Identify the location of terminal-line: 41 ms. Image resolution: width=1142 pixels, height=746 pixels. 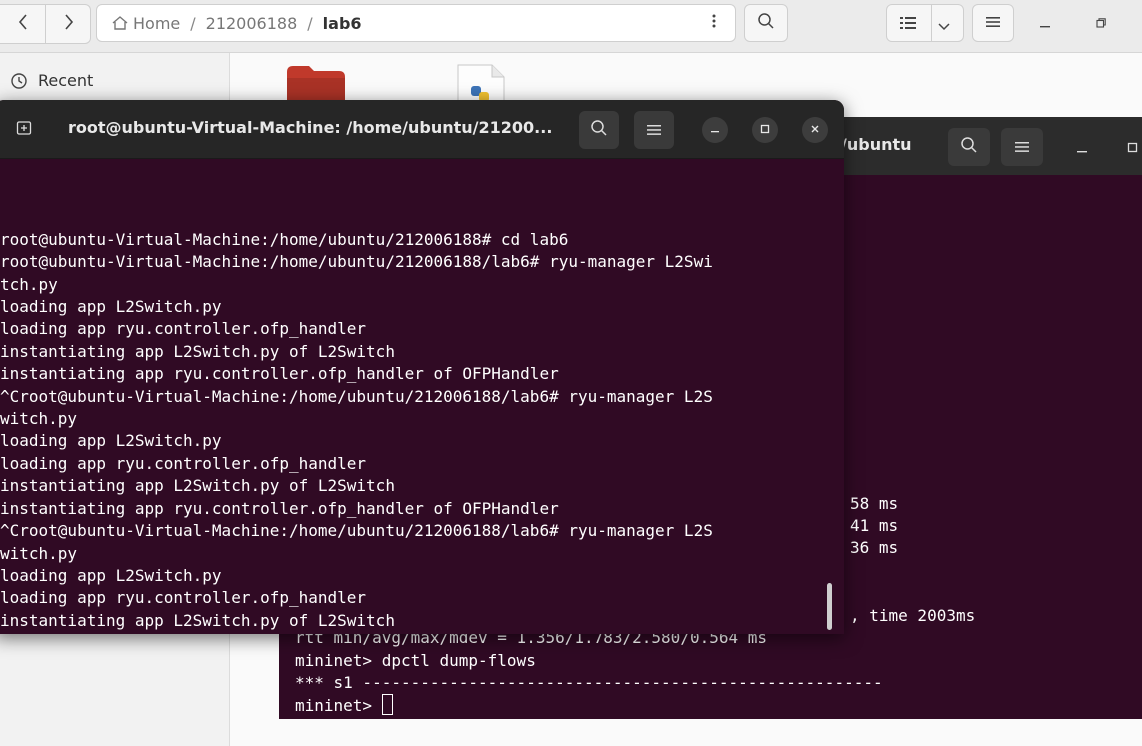
(874, 525).